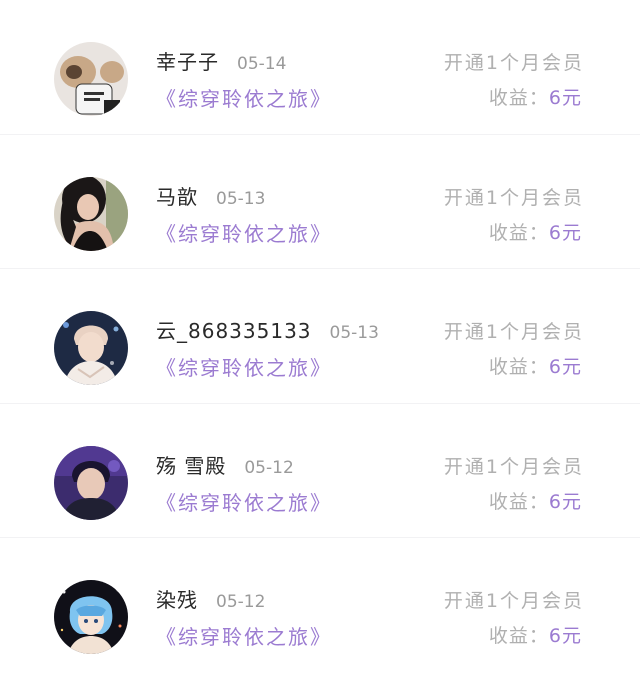 The image size is (640, 686). I want to click on user-name: 染残, so click(177, 598).